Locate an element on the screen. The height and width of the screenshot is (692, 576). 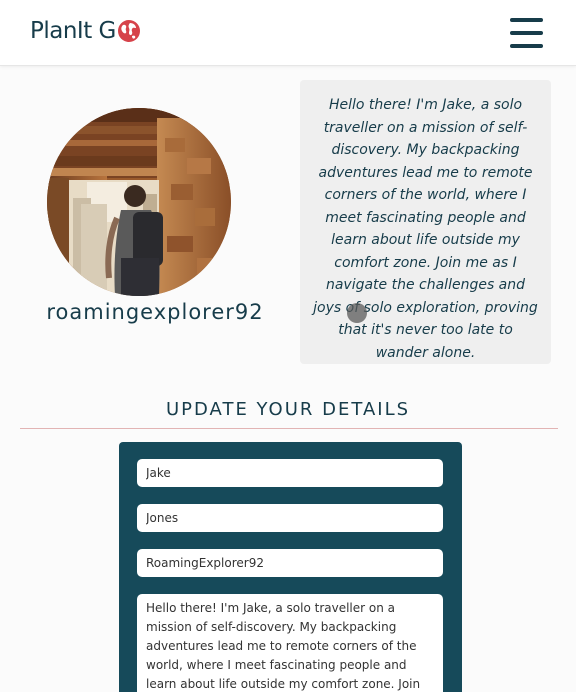
first-name-field is located at coordinates (290, 473).